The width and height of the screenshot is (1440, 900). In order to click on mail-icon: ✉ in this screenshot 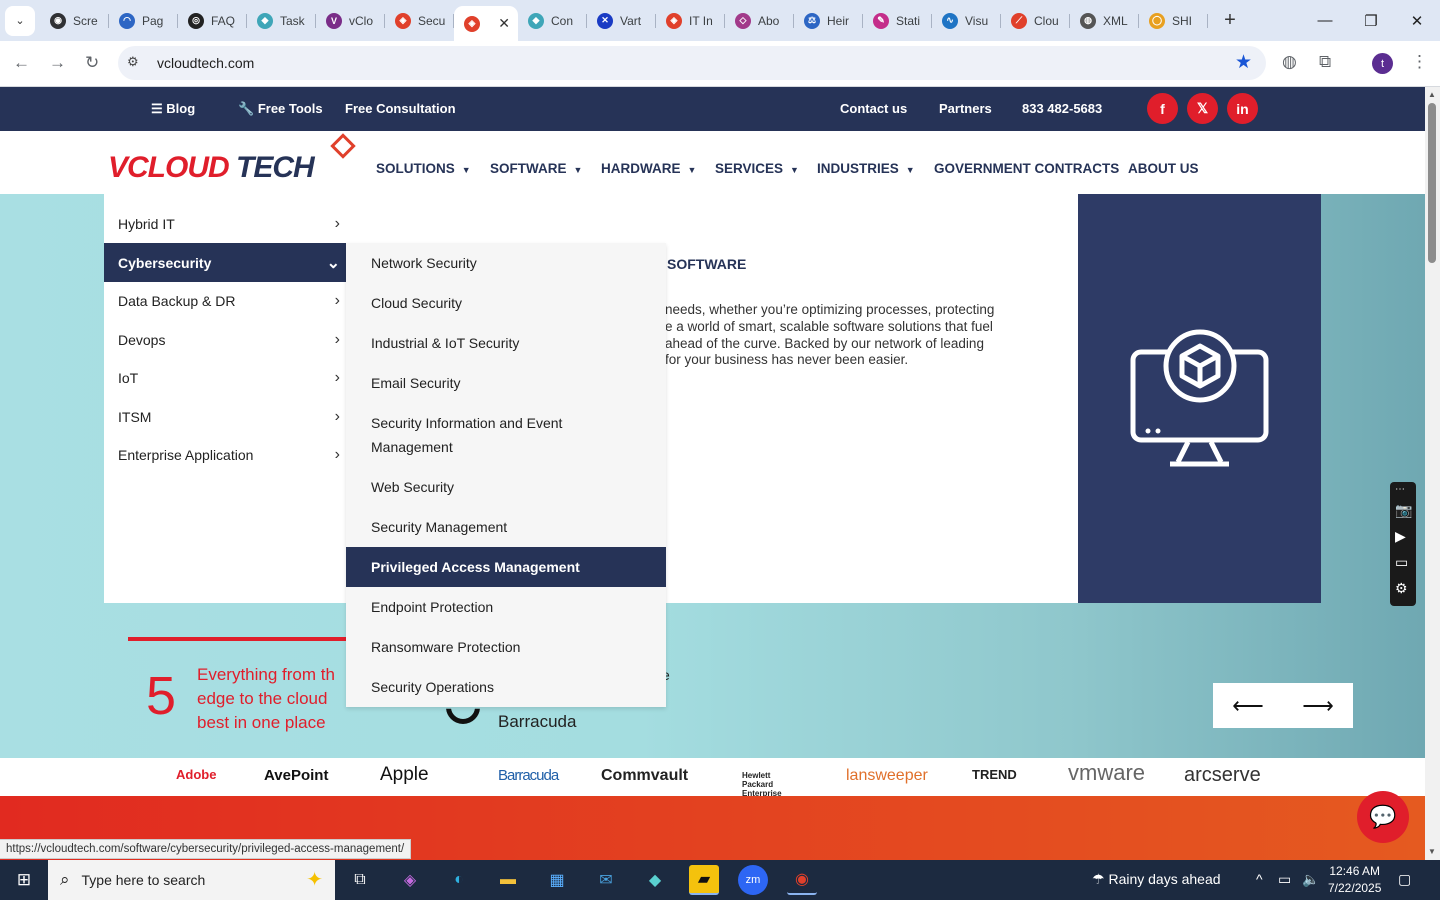, I will do `click(606, 880)`.